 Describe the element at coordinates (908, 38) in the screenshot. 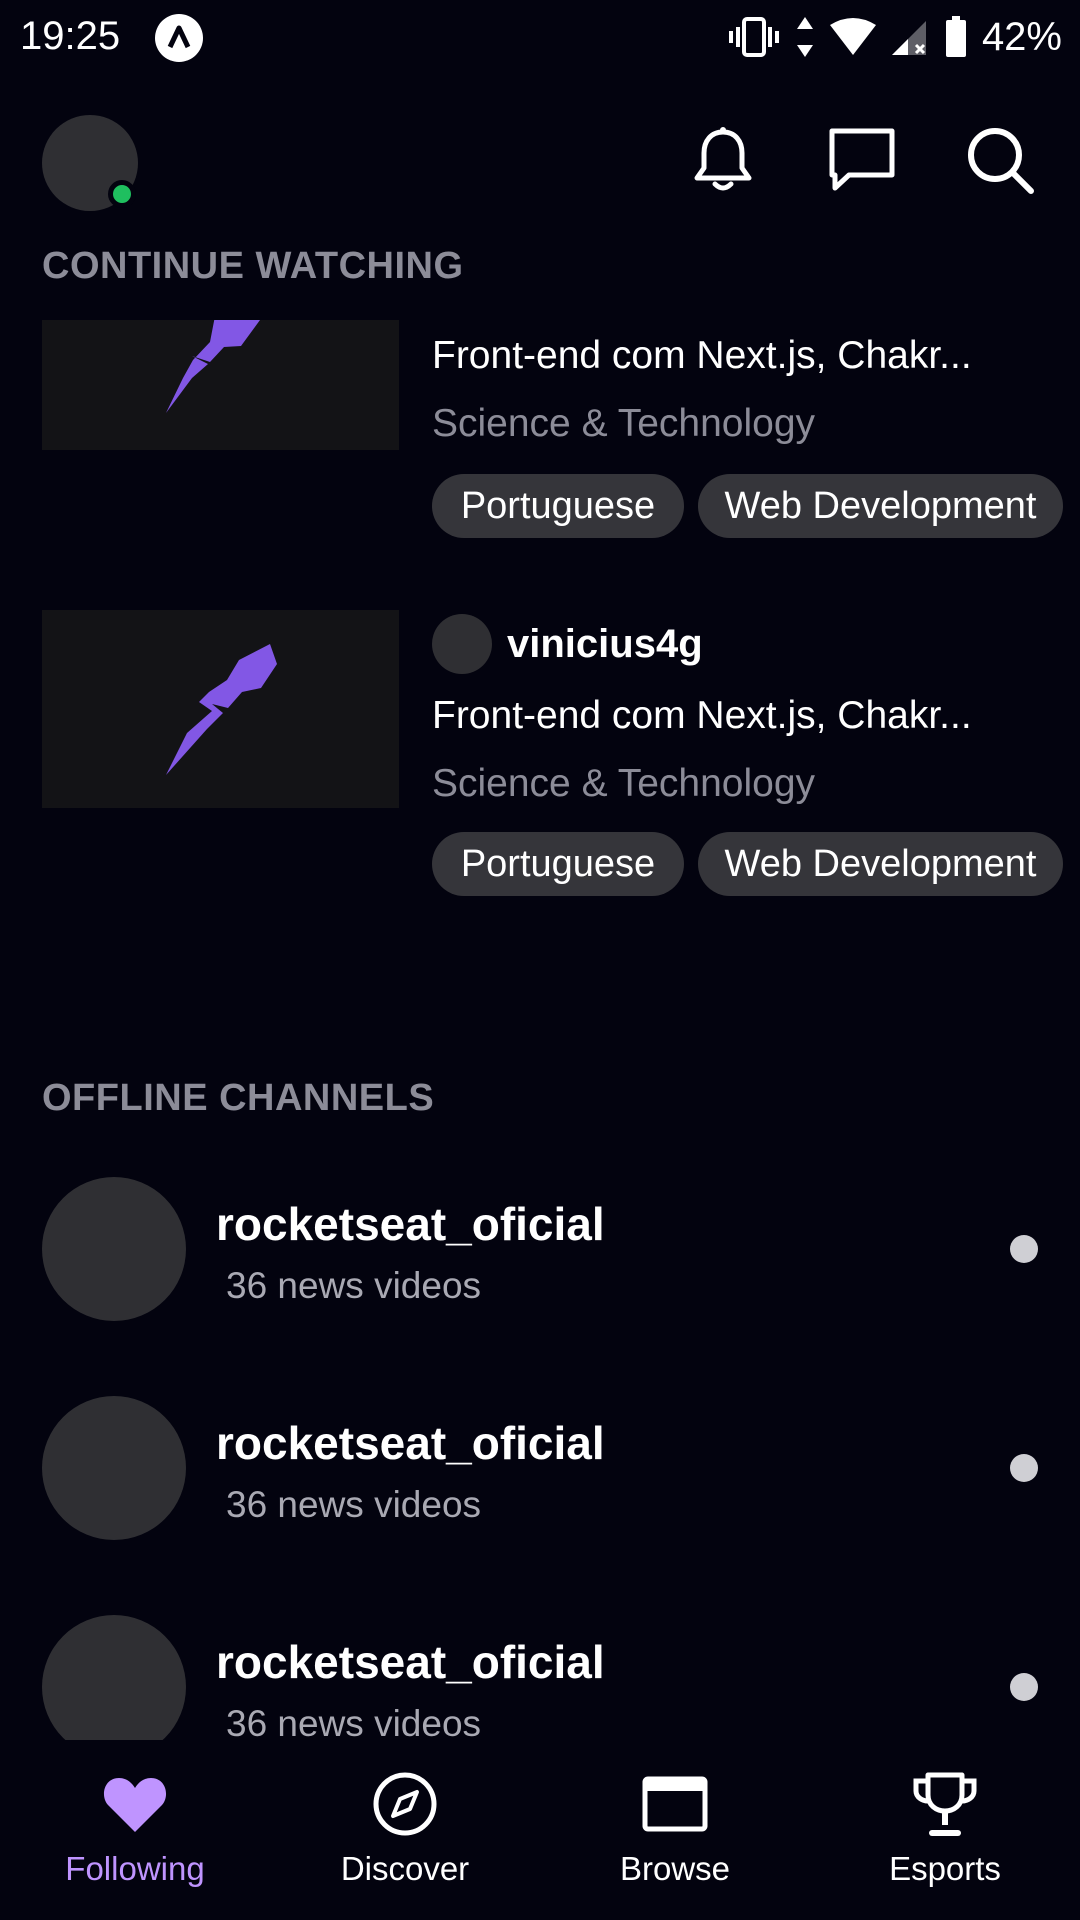

I see `signal-icon` at that location.